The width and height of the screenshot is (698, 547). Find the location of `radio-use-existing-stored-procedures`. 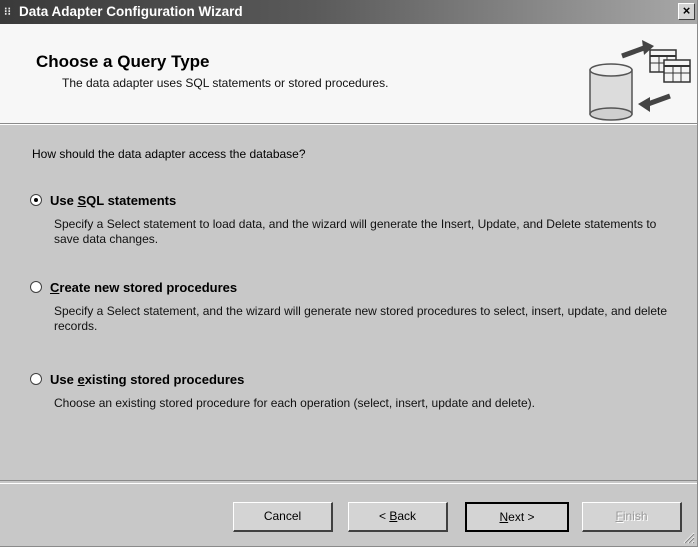

radio-use-existing-stored-procedures is located at coordinates (36, 379).